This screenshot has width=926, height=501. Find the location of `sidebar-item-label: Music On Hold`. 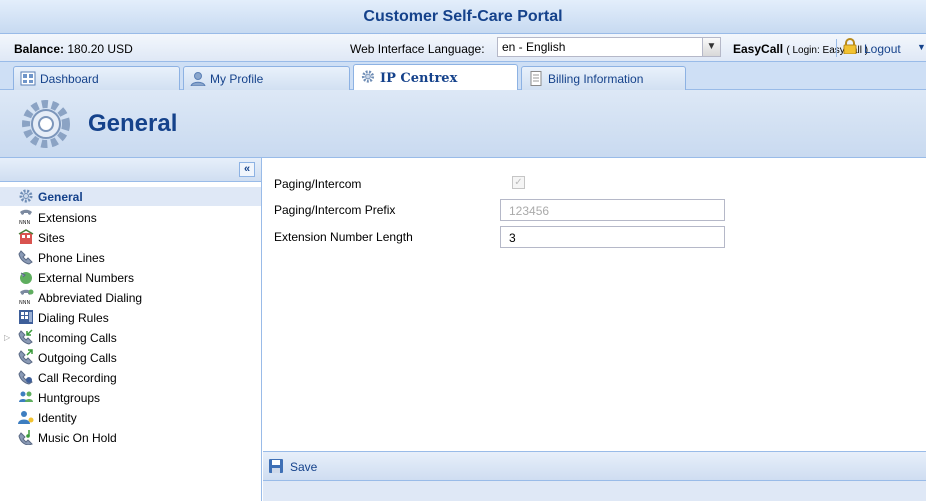

sidebar-item-label: Music On Hold is located at coordinates (77, 438).